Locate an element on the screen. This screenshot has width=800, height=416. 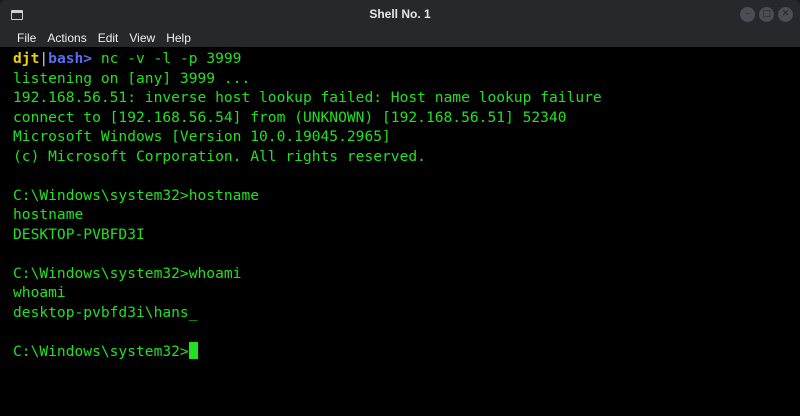
menu-actions: Actions is located at coordinates (66, 38).